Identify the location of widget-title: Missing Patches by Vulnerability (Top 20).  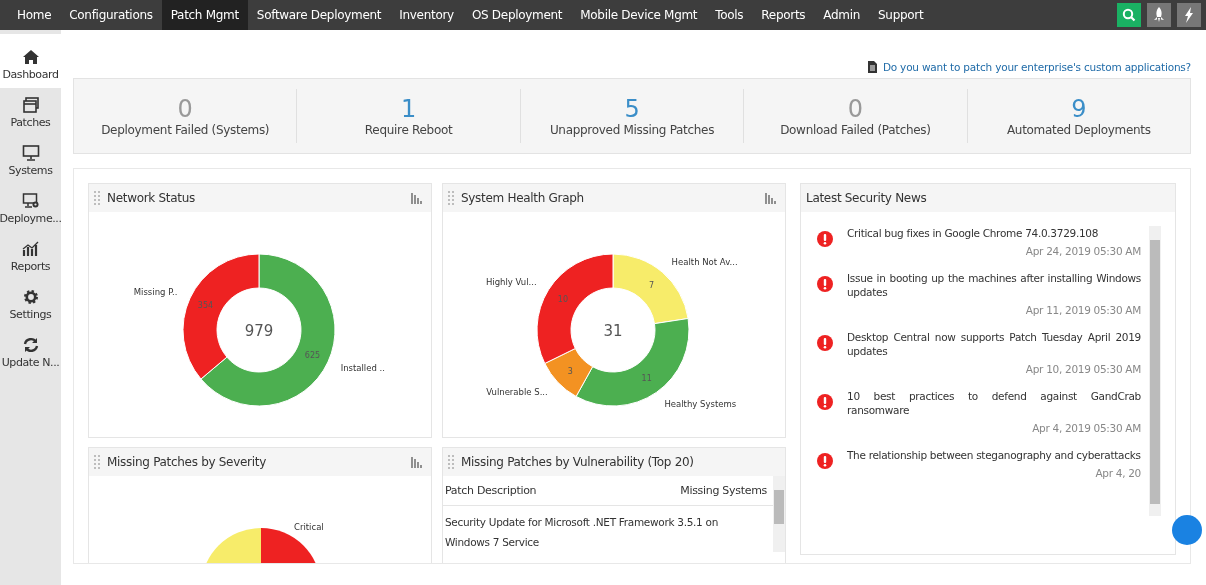
(577, 462).